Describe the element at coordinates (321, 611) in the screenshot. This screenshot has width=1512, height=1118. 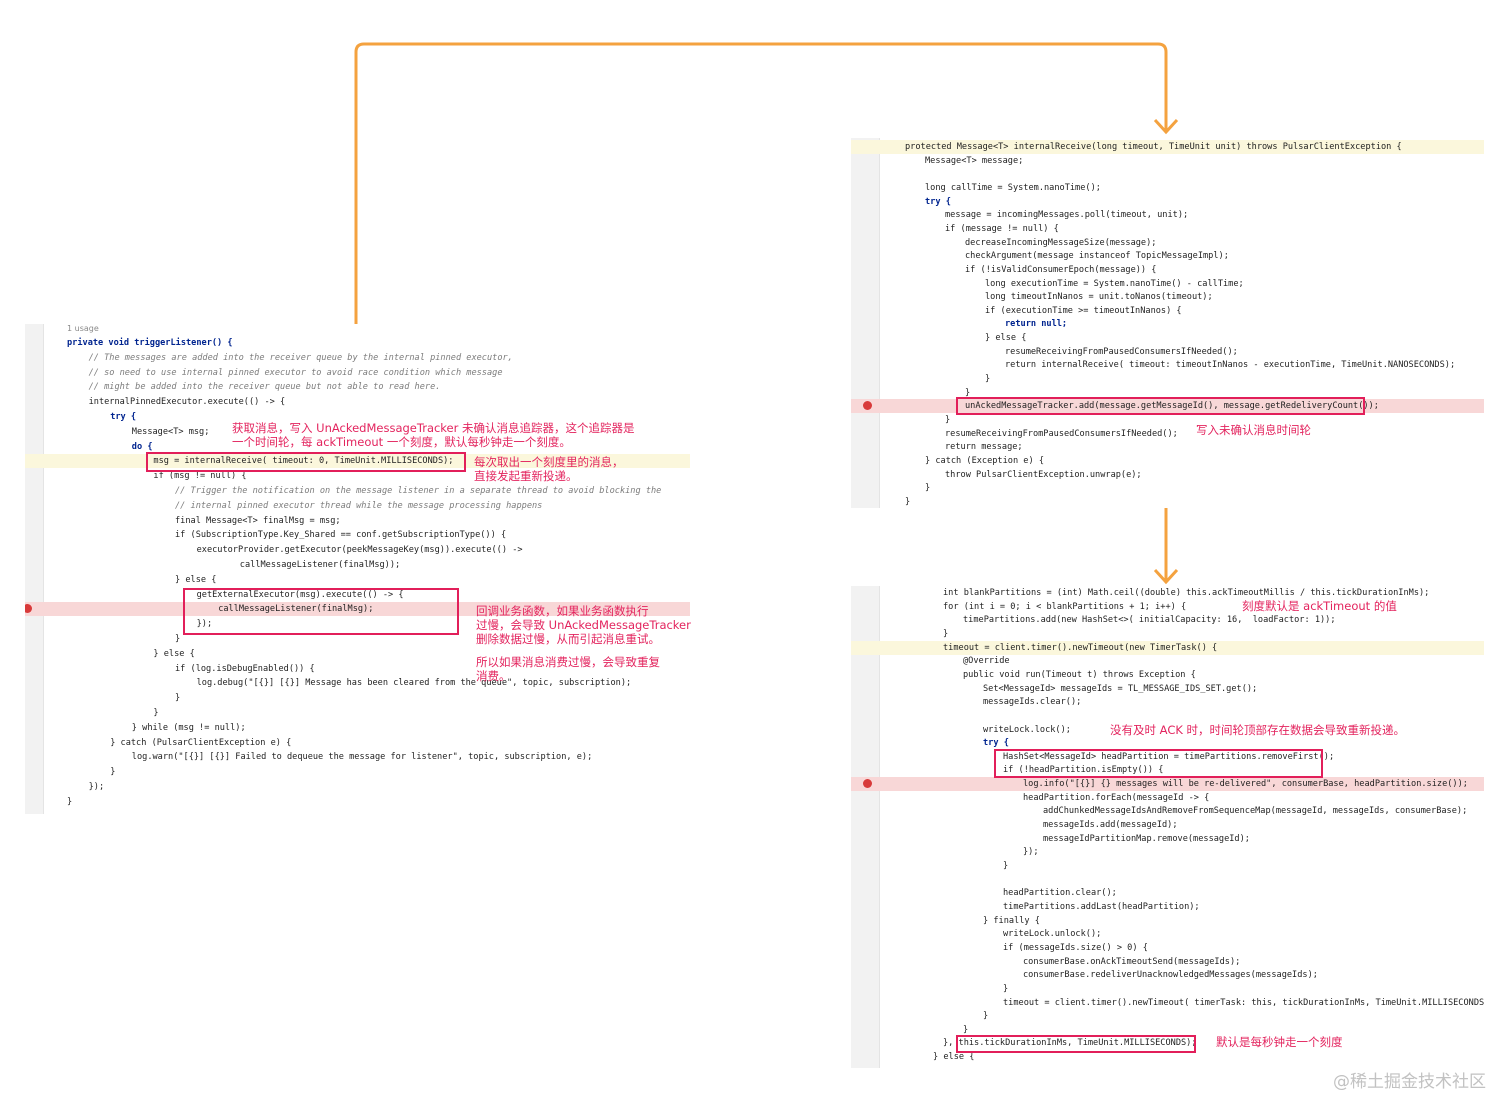
I see `box-call-message-listener` at that location.